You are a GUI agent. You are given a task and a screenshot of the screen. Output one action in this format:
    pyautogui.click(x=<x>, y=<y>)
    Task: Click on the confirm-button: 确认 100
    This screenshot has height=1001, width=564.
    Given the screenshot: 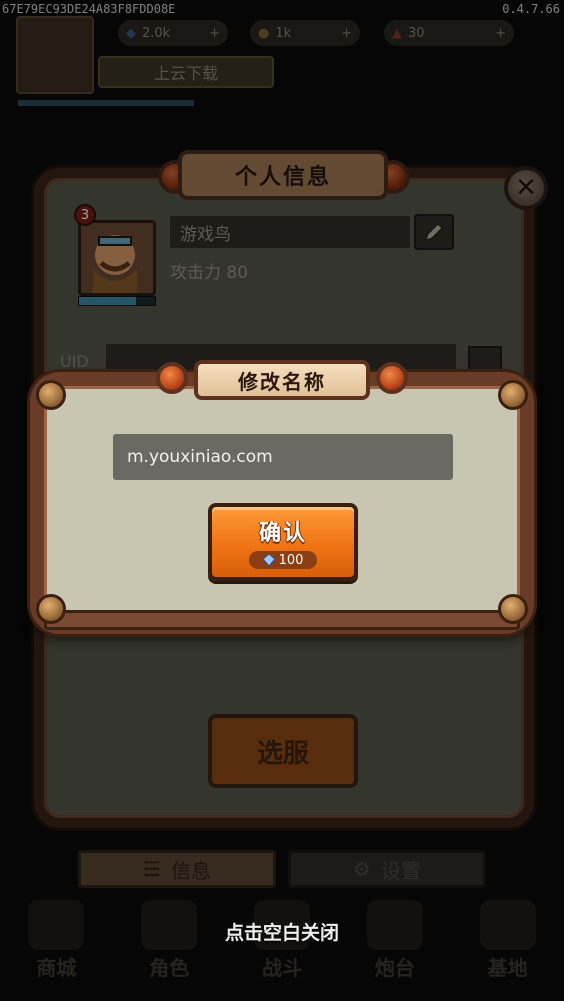 What is the action you would take?
    pyautogui.click(x=283, y=542)
    